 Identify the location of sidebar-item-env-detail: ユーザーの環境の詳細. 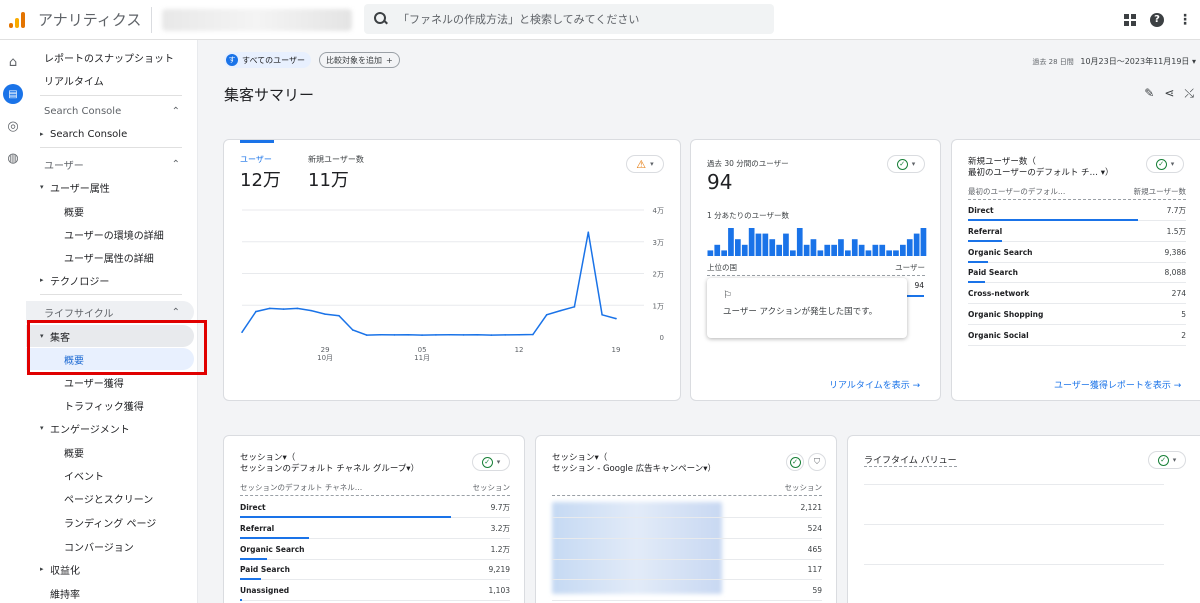
(110, 234).